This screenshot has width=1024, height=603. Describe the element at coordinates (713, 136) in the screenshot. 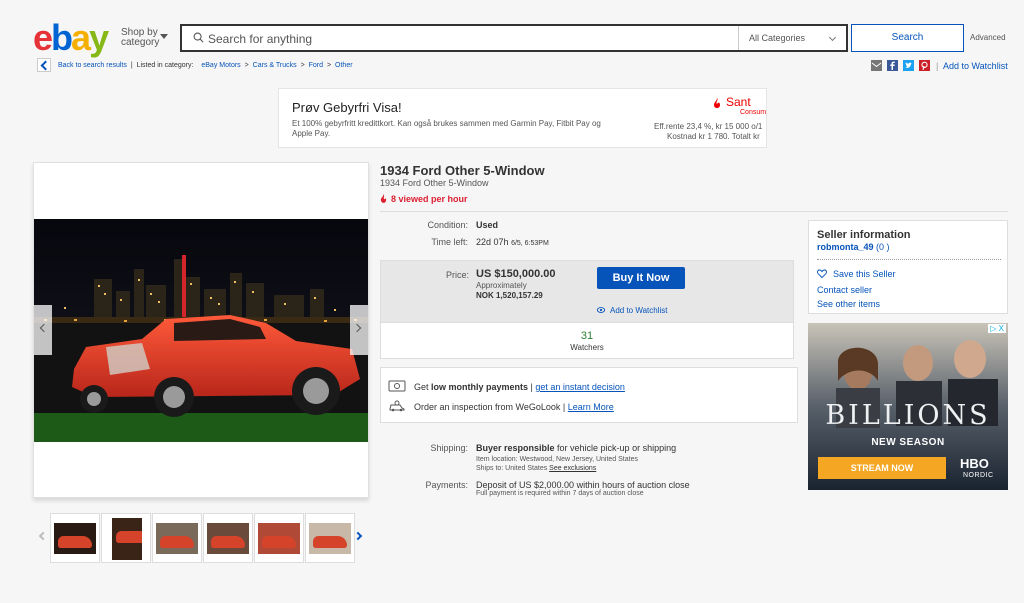

I see `banner-ad-terms-line2: Kostnad kr 1 780. Totalt kr` at that location.